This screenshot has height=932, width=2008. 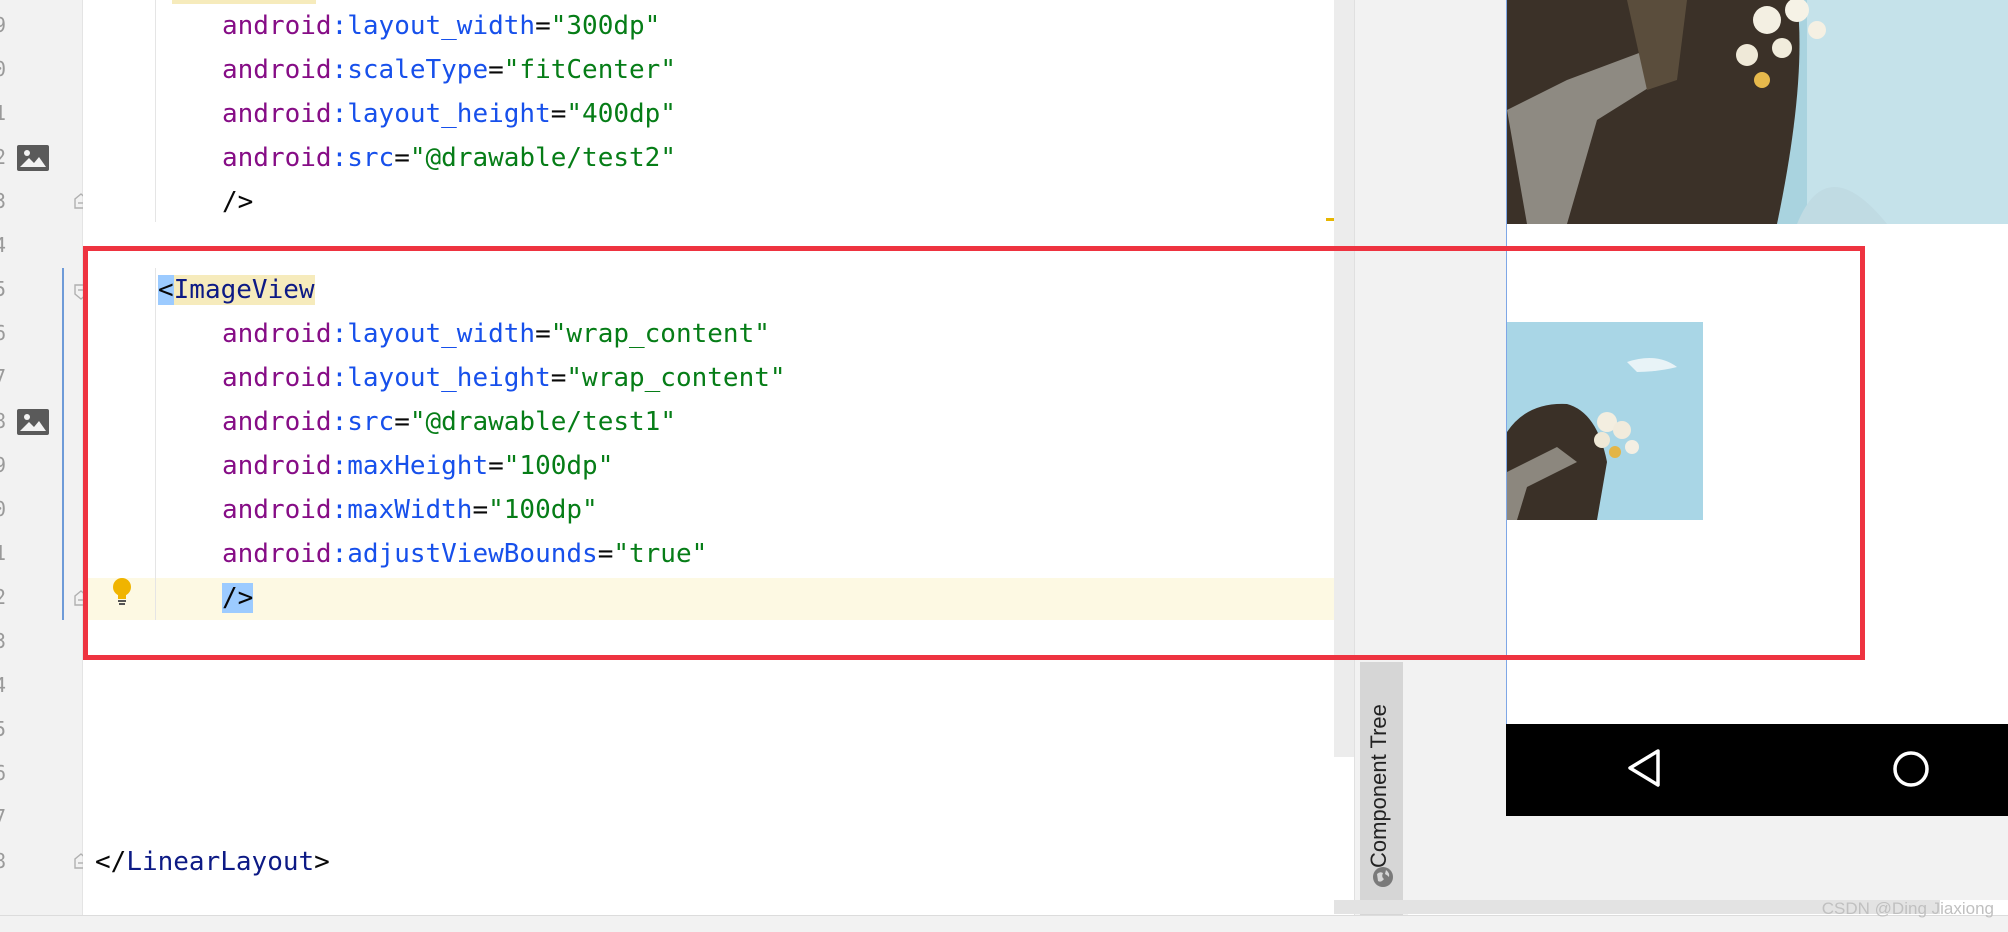 I want to click on globe-icon, so click(x=1383, y=877).